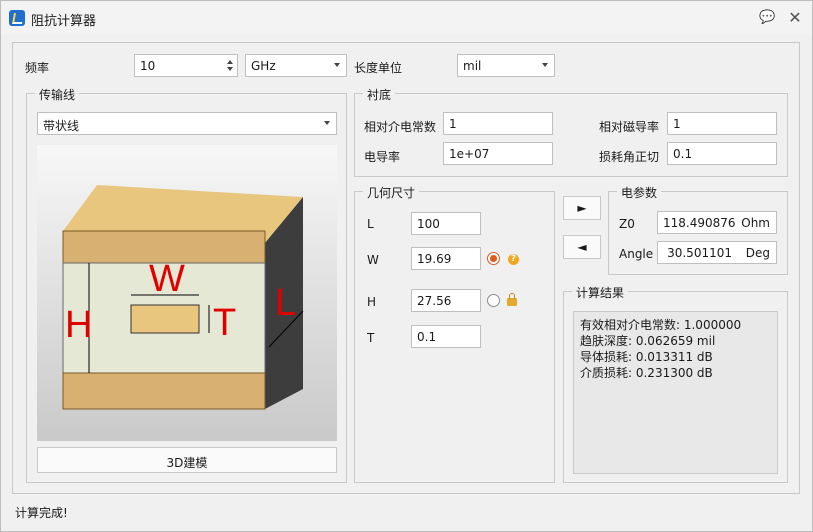 This screenshot has height=532, width=813. I want to click on permeability-label: 相对磁导率, so click(629, 127).